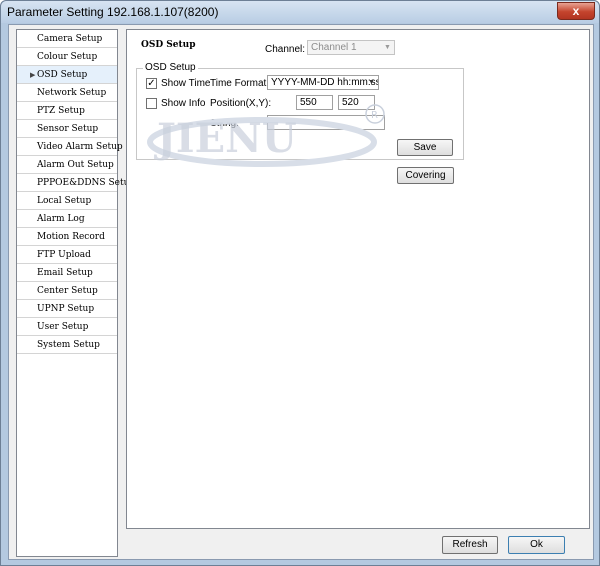 Image resolution: width=600 pixels, height=566 pixels. I want to click on close-icon: x, so click(576, 11).